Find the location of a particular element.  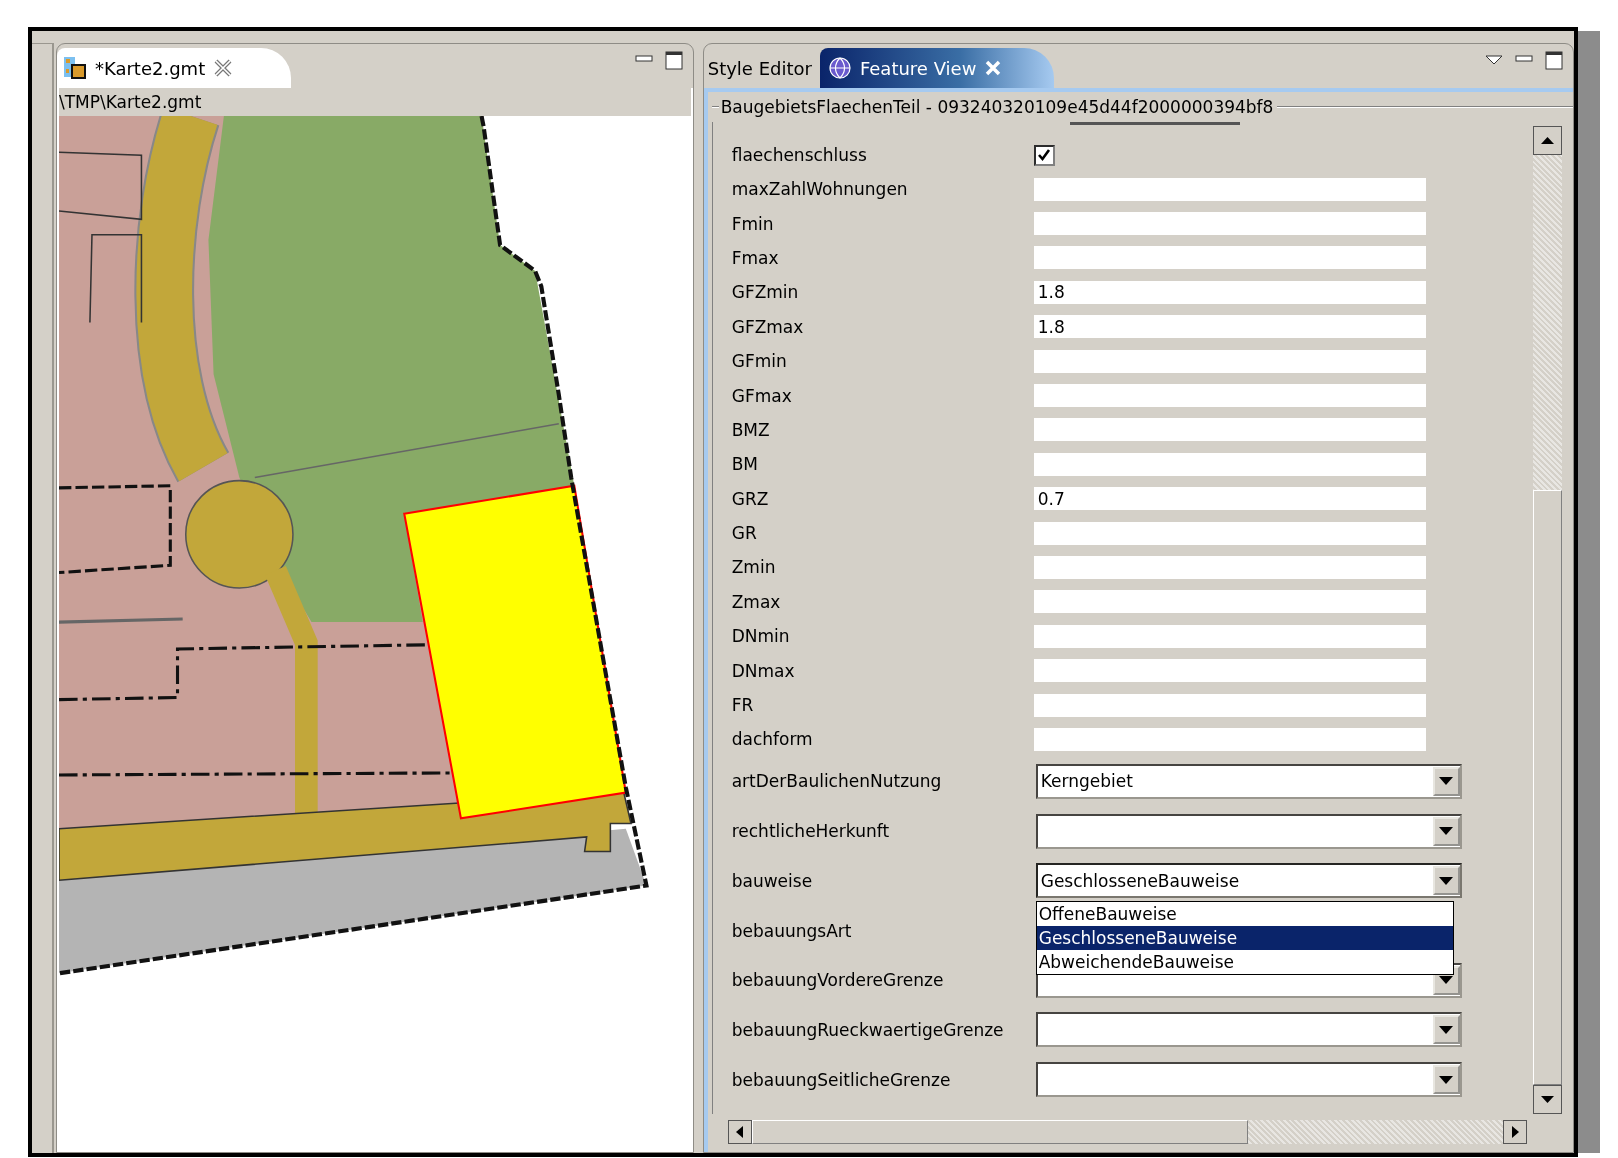

field-label: bauweise is located at coordinates (772, 880).